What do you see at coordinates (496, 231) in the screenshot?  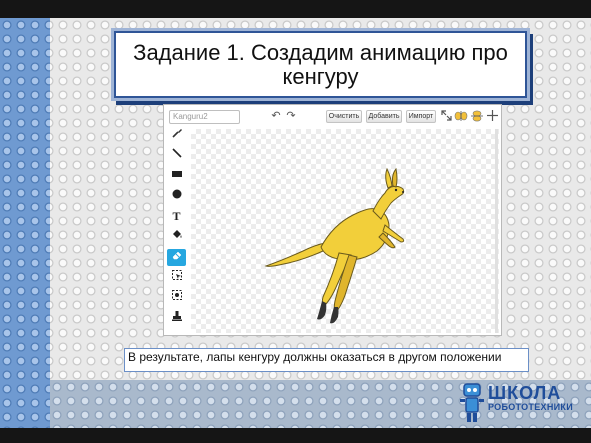 I see `canvas-scrollbar` at bounding box center [496, 231].